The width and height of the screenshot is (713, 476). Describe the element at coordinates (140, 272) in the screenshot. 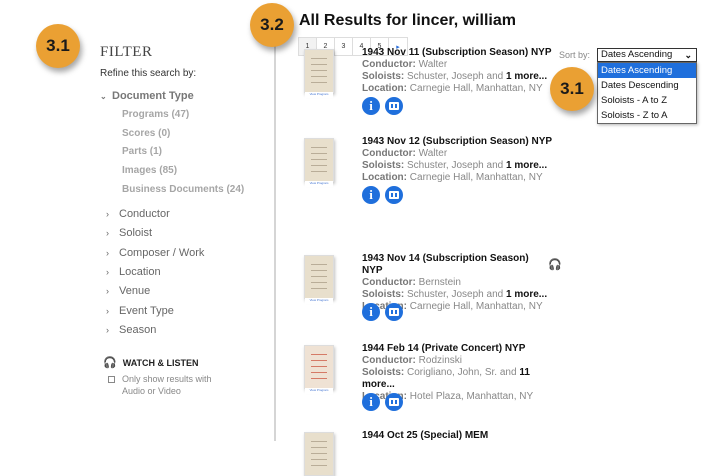

I see `facet-label: Location` at that location.